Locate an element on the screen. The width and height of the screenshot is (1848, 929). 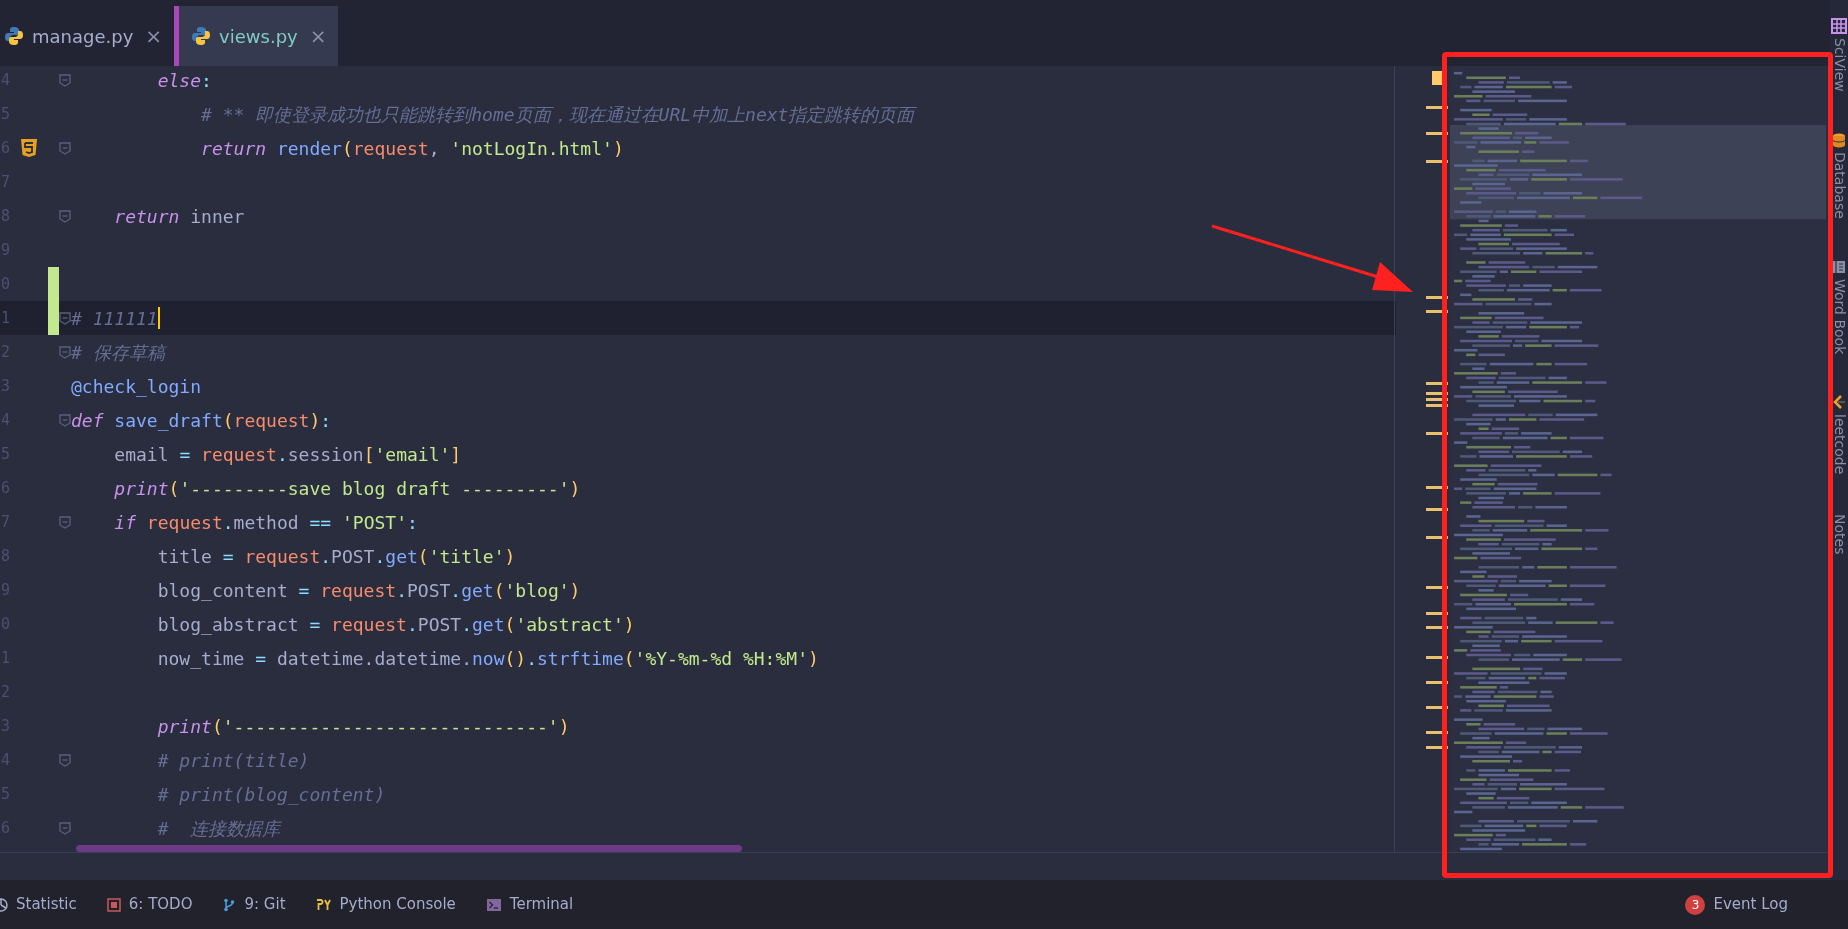
code-line: blog_abstract = request.POST.get('abstract') is located at coordinates (395, 624).